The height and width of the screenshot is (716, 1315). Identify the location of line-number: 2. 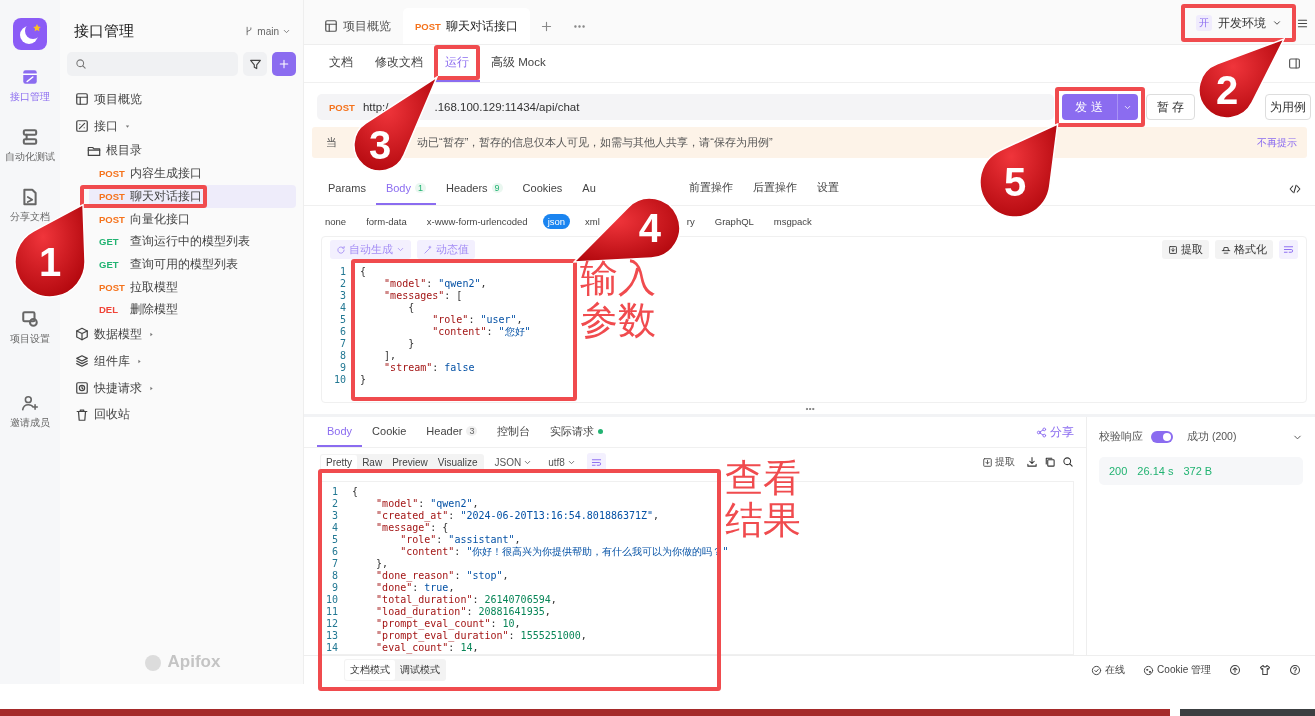
(334, 504).